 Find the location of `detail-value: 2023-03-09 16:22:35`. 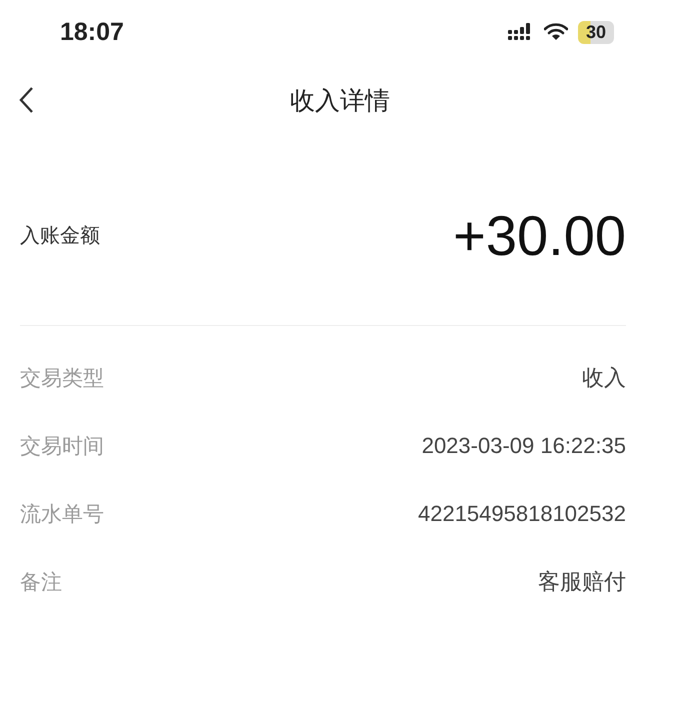

detail-value: 2023-03-09 16:22:35 is located at coordinates (524, 446).